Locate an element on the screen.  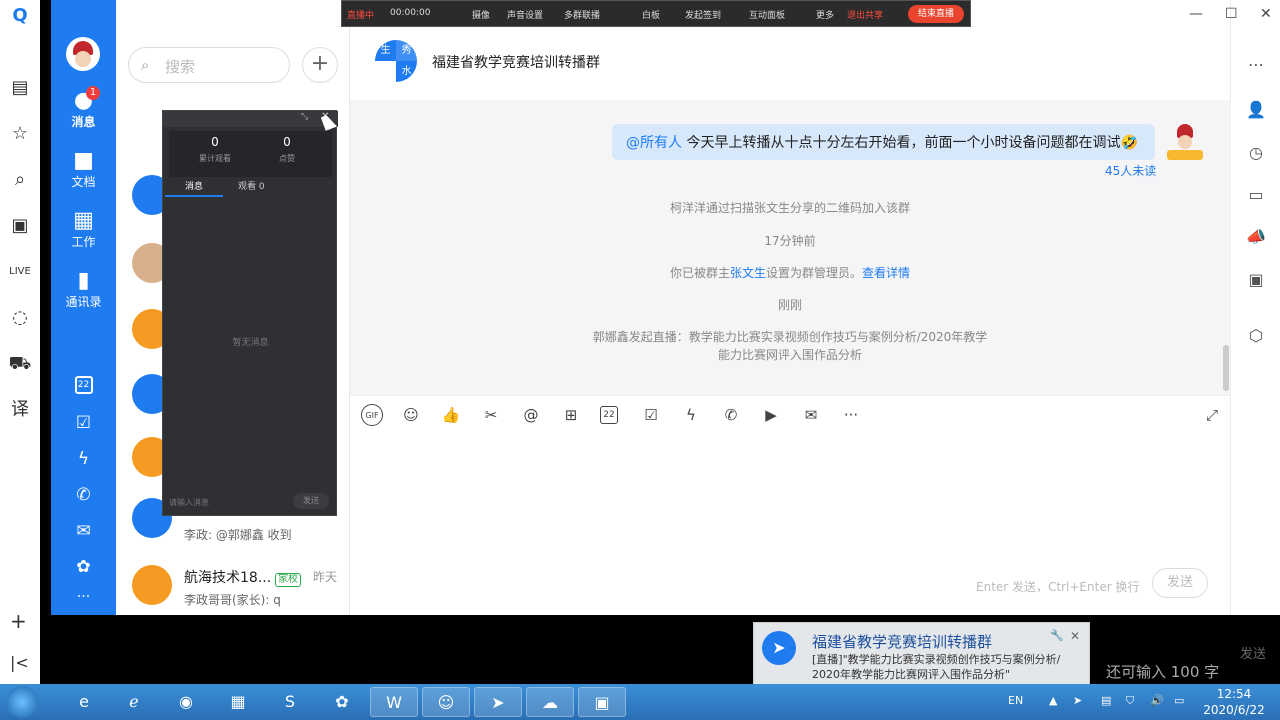
thumbs-up-icon: 👍 is located at coordinates (451, 415).